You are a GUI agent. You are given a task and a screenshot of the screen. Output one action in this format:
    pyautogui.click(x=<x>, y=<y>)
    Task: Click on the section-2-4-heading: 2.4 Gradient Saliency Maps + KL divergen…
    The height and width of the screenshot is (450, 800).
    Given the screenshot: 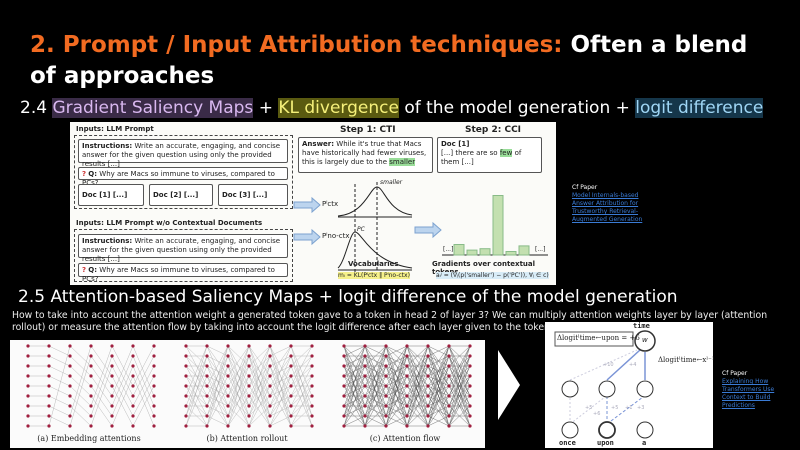 What is the action you would take?
    pyautogui.click(x=392, y=108)
    